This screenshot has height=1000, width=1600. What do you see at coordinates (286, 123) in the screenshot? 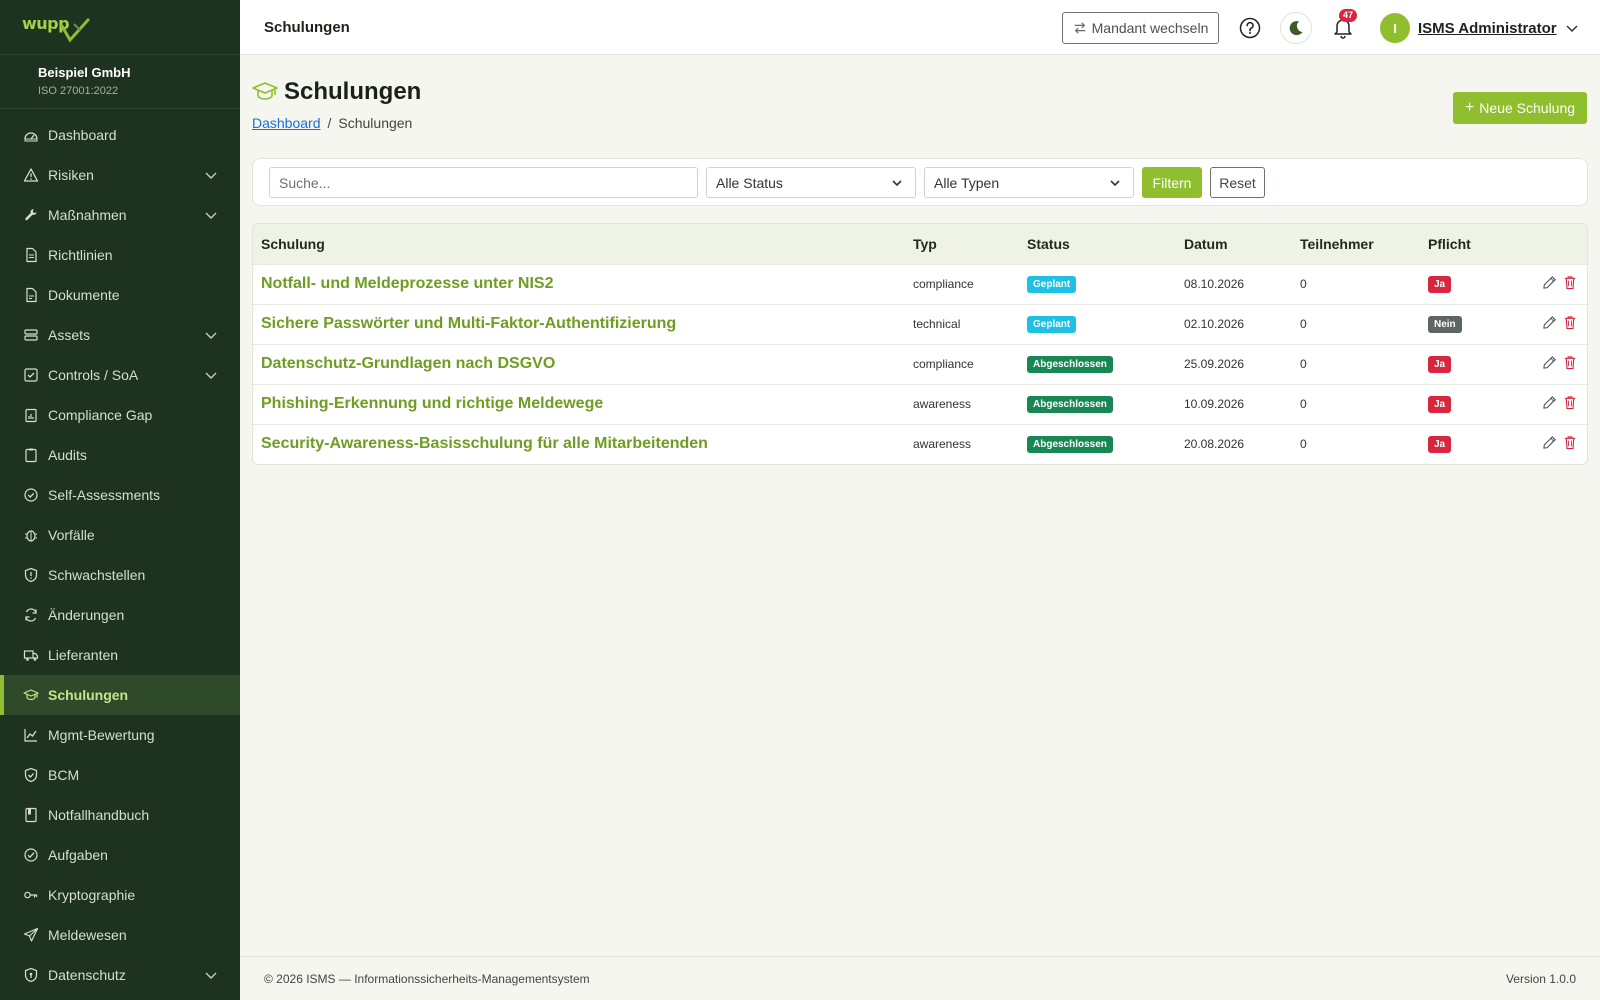
I see `breadcrumb-dashboard-link: Dashboard` at bounding box center [286, 123].